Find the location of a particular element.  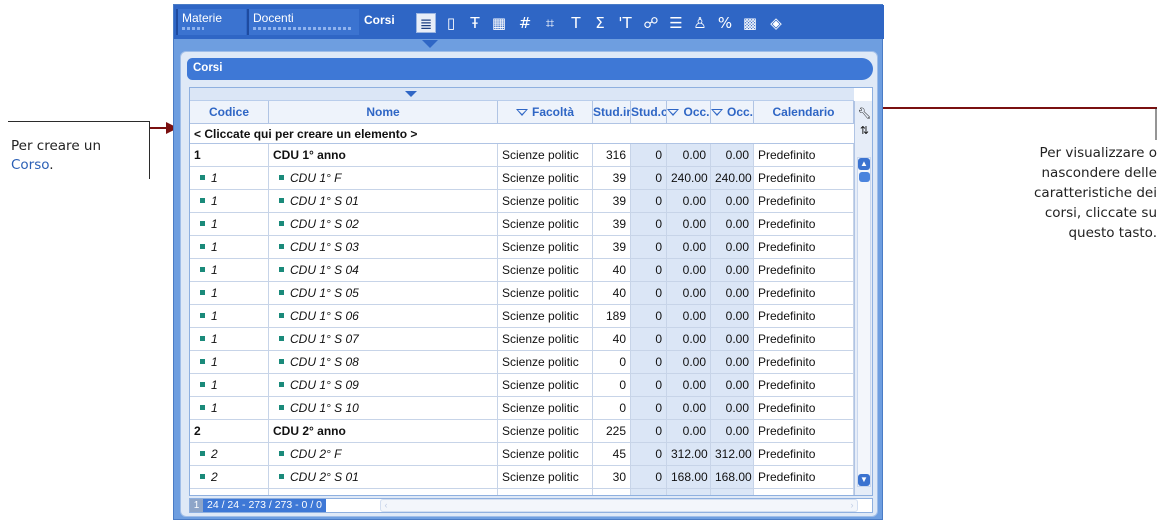

header-facolta: Facoltà is located at coordinates (545, 112).